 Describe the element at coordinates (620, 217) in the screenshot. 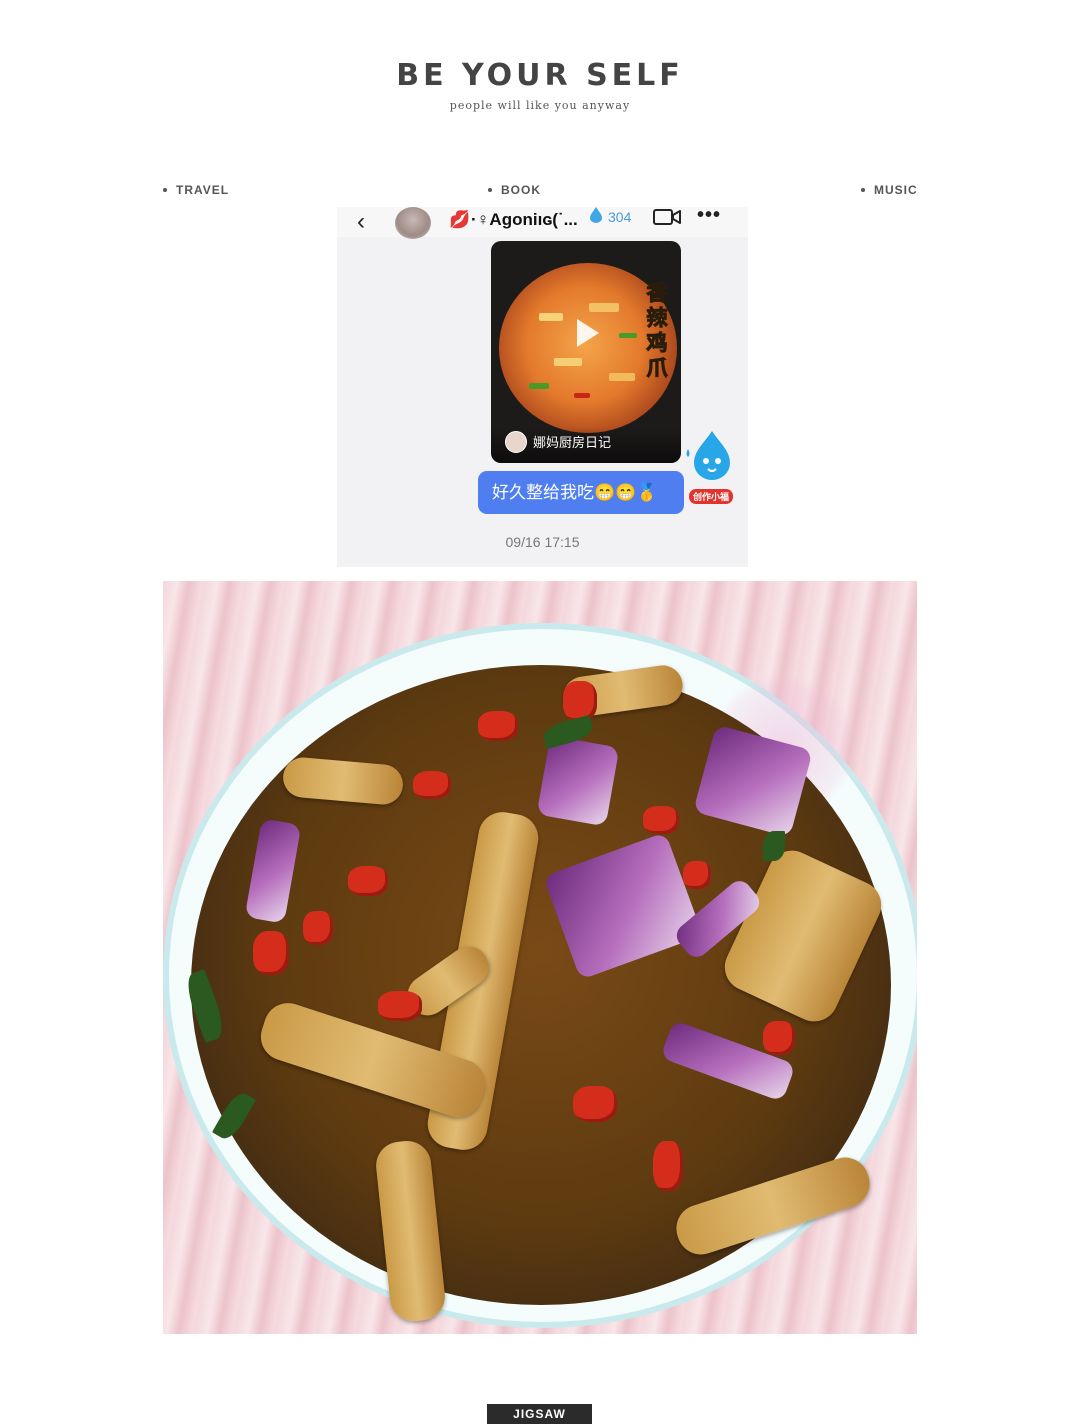

I see `fire-count: 304` at that location.